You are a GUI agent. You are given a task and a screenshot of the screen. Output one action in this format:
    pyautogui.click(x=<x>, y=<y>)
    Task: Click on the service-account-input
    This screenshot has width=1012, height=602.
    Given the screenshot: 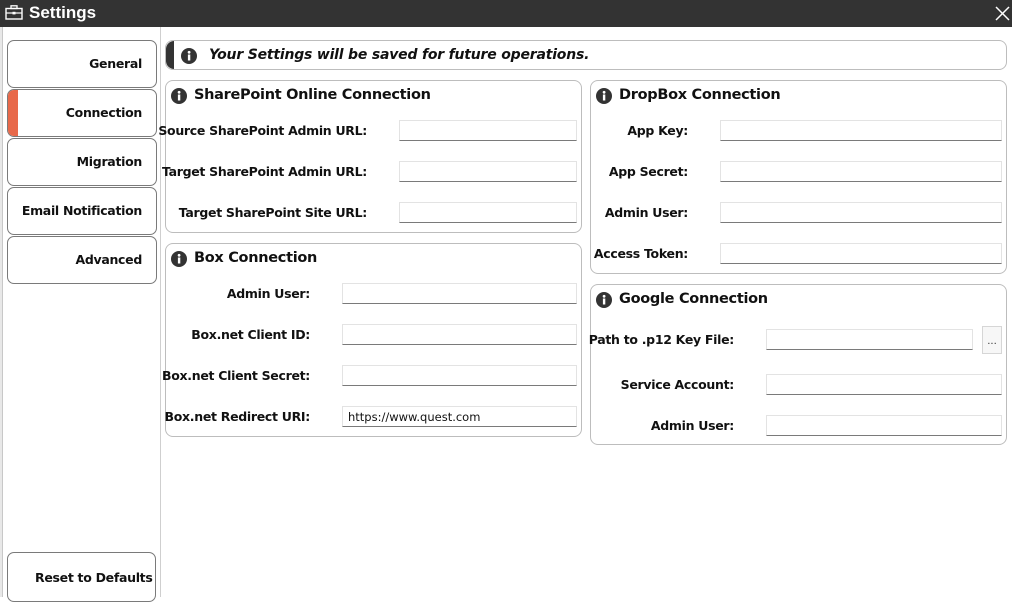 What is the action you would take?
    pyautogui.click(x=884, y=384)
    